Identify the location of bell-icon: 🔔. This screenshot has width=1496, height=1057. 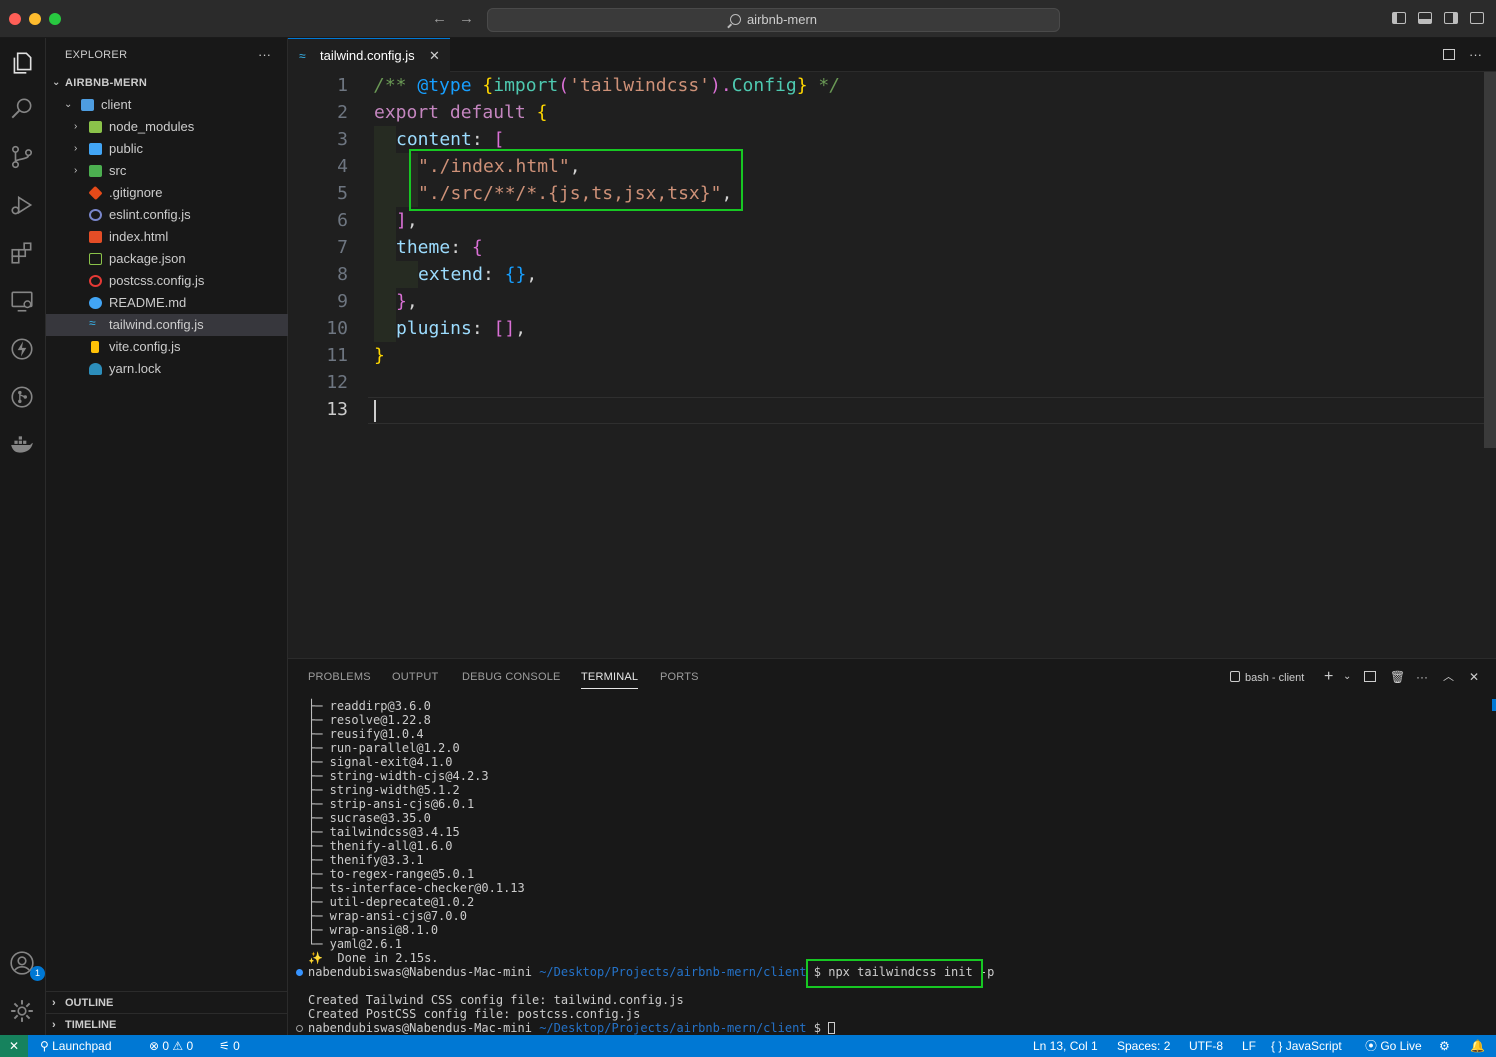
(1477, 1046).